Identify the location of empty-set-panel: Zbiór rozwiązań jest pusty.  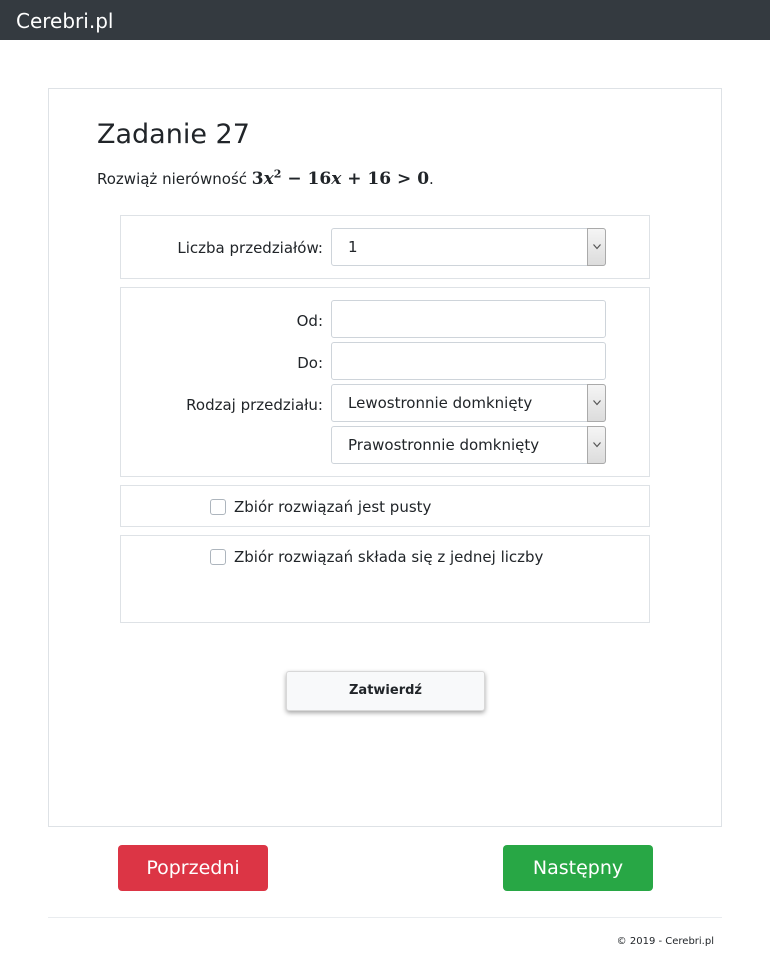
(385, 506).